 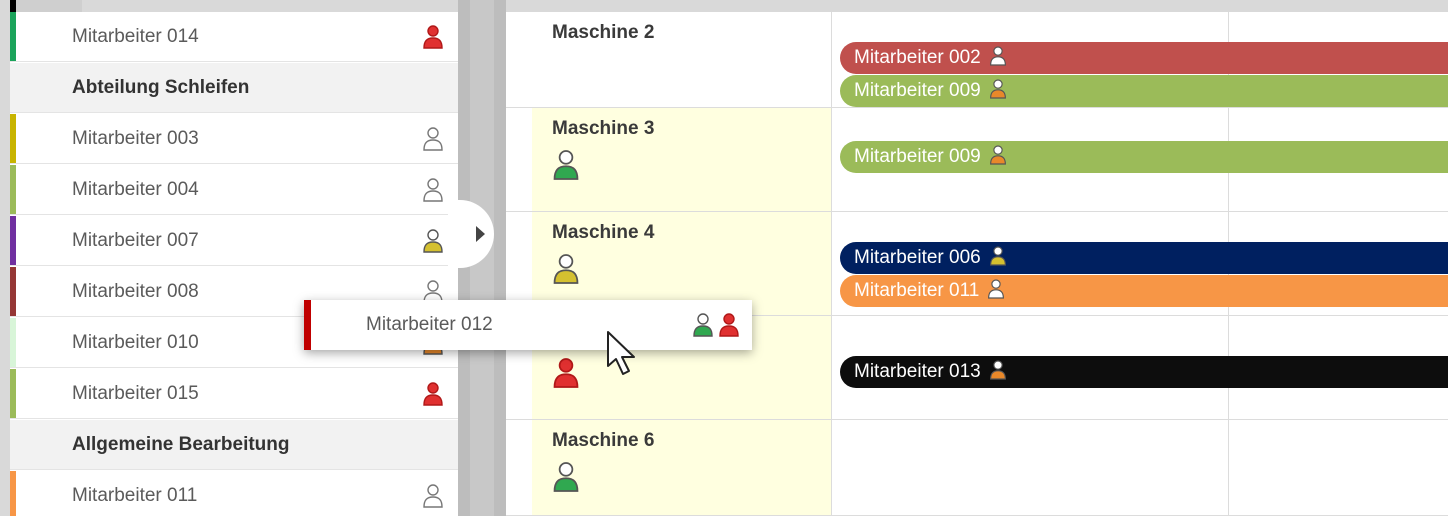 What do you see at coordinates (135, 138) in the screenshot?
I see `employee-name: Mitarbeiter 003` at bounding box center [135, 138].